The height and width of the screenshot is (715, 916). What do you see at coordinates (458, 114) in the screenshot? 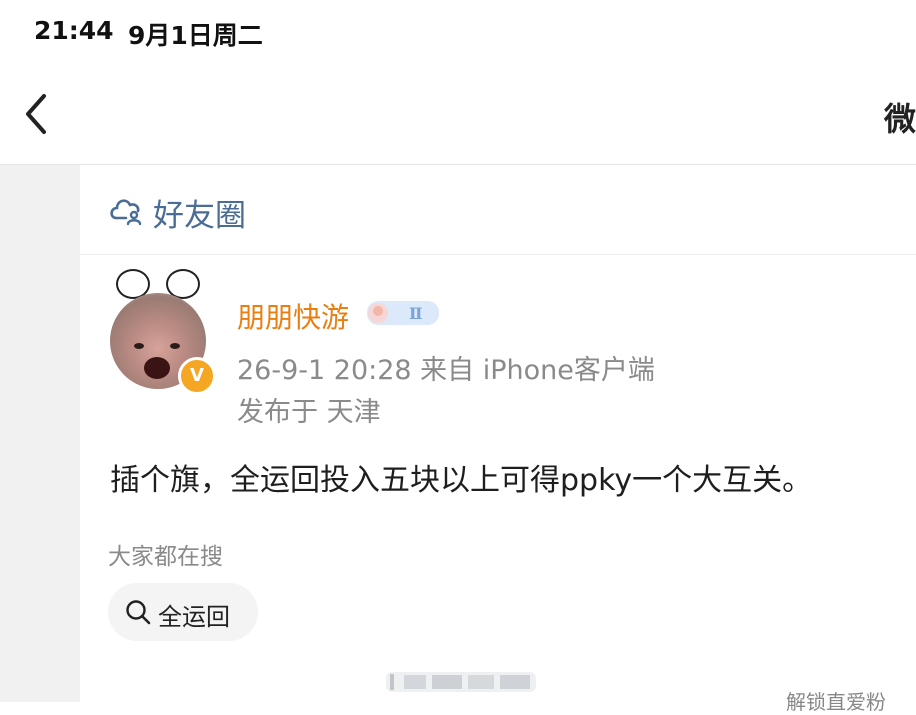
I see `nav-bar: 微` at bounding box center [458, 114].